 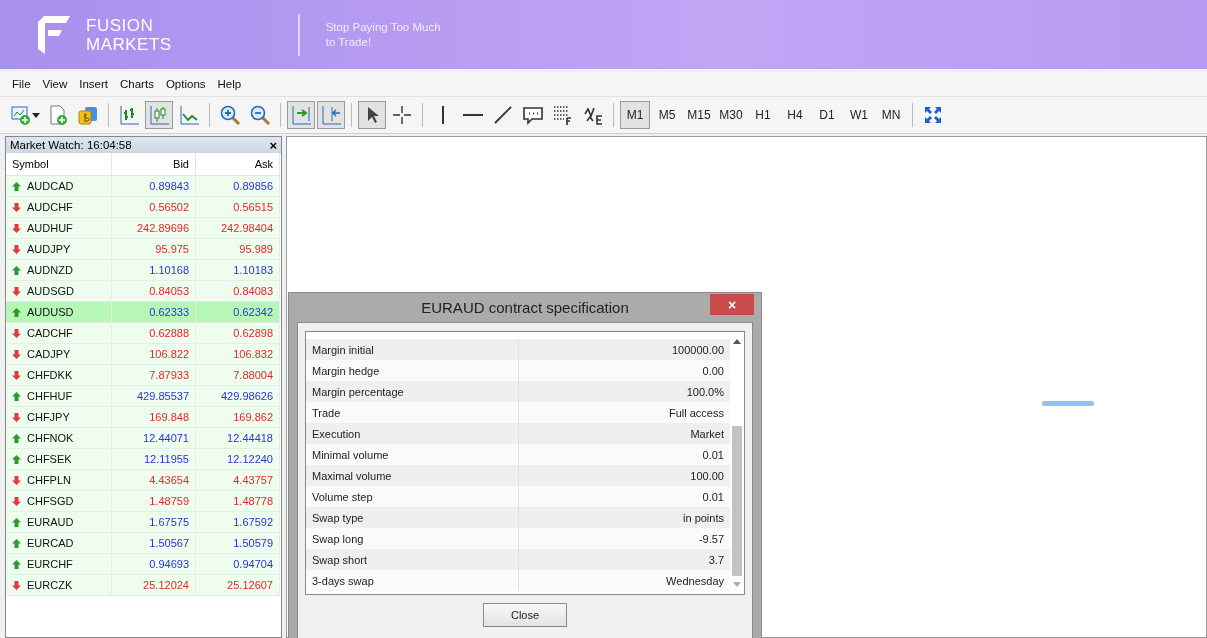 What do you see at coordinates (412, 559) in the screenshot?
I see `spec-name: Swap short` at bounding box center [412, 559].